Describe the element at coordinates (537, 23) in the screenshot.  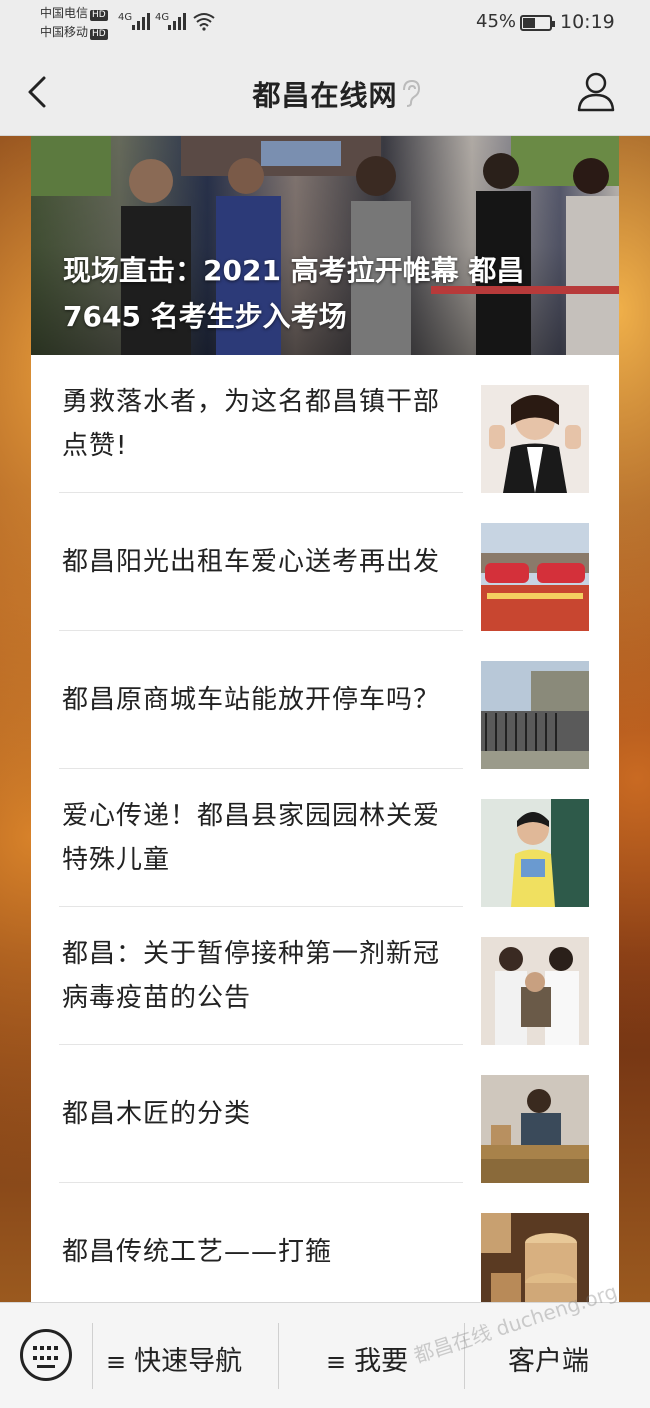
I see `battery-icon` at that location.